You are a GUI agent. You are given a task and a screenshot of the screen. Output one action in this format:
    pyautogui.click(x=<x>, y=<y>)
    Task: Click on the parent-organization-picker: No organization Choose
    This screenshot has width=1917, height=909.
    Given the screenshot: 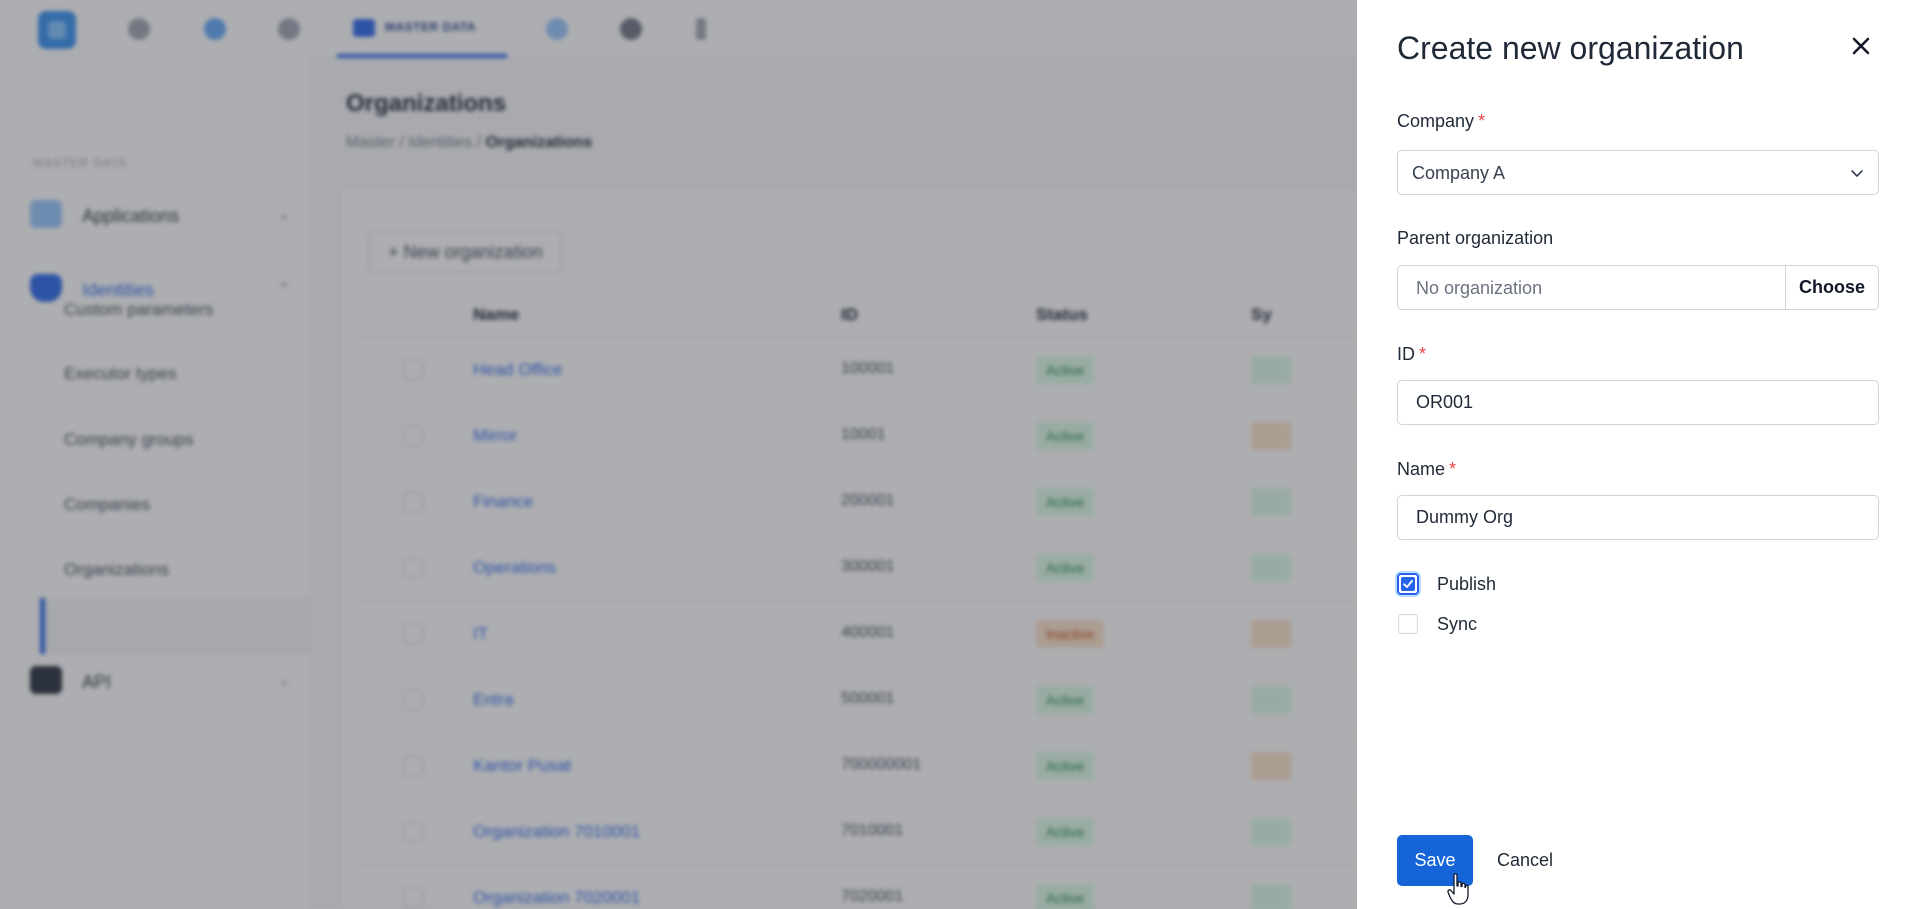 What is the action you would take?
    pyautogui.click(x=1638, y=287)
    